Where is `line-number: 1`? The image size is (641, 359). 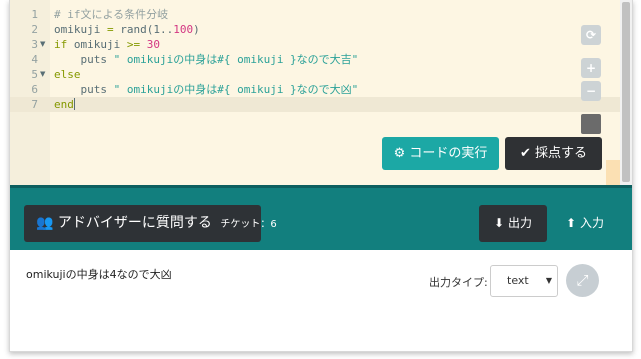 line-number: 1 is located at coordinates (34, 14).